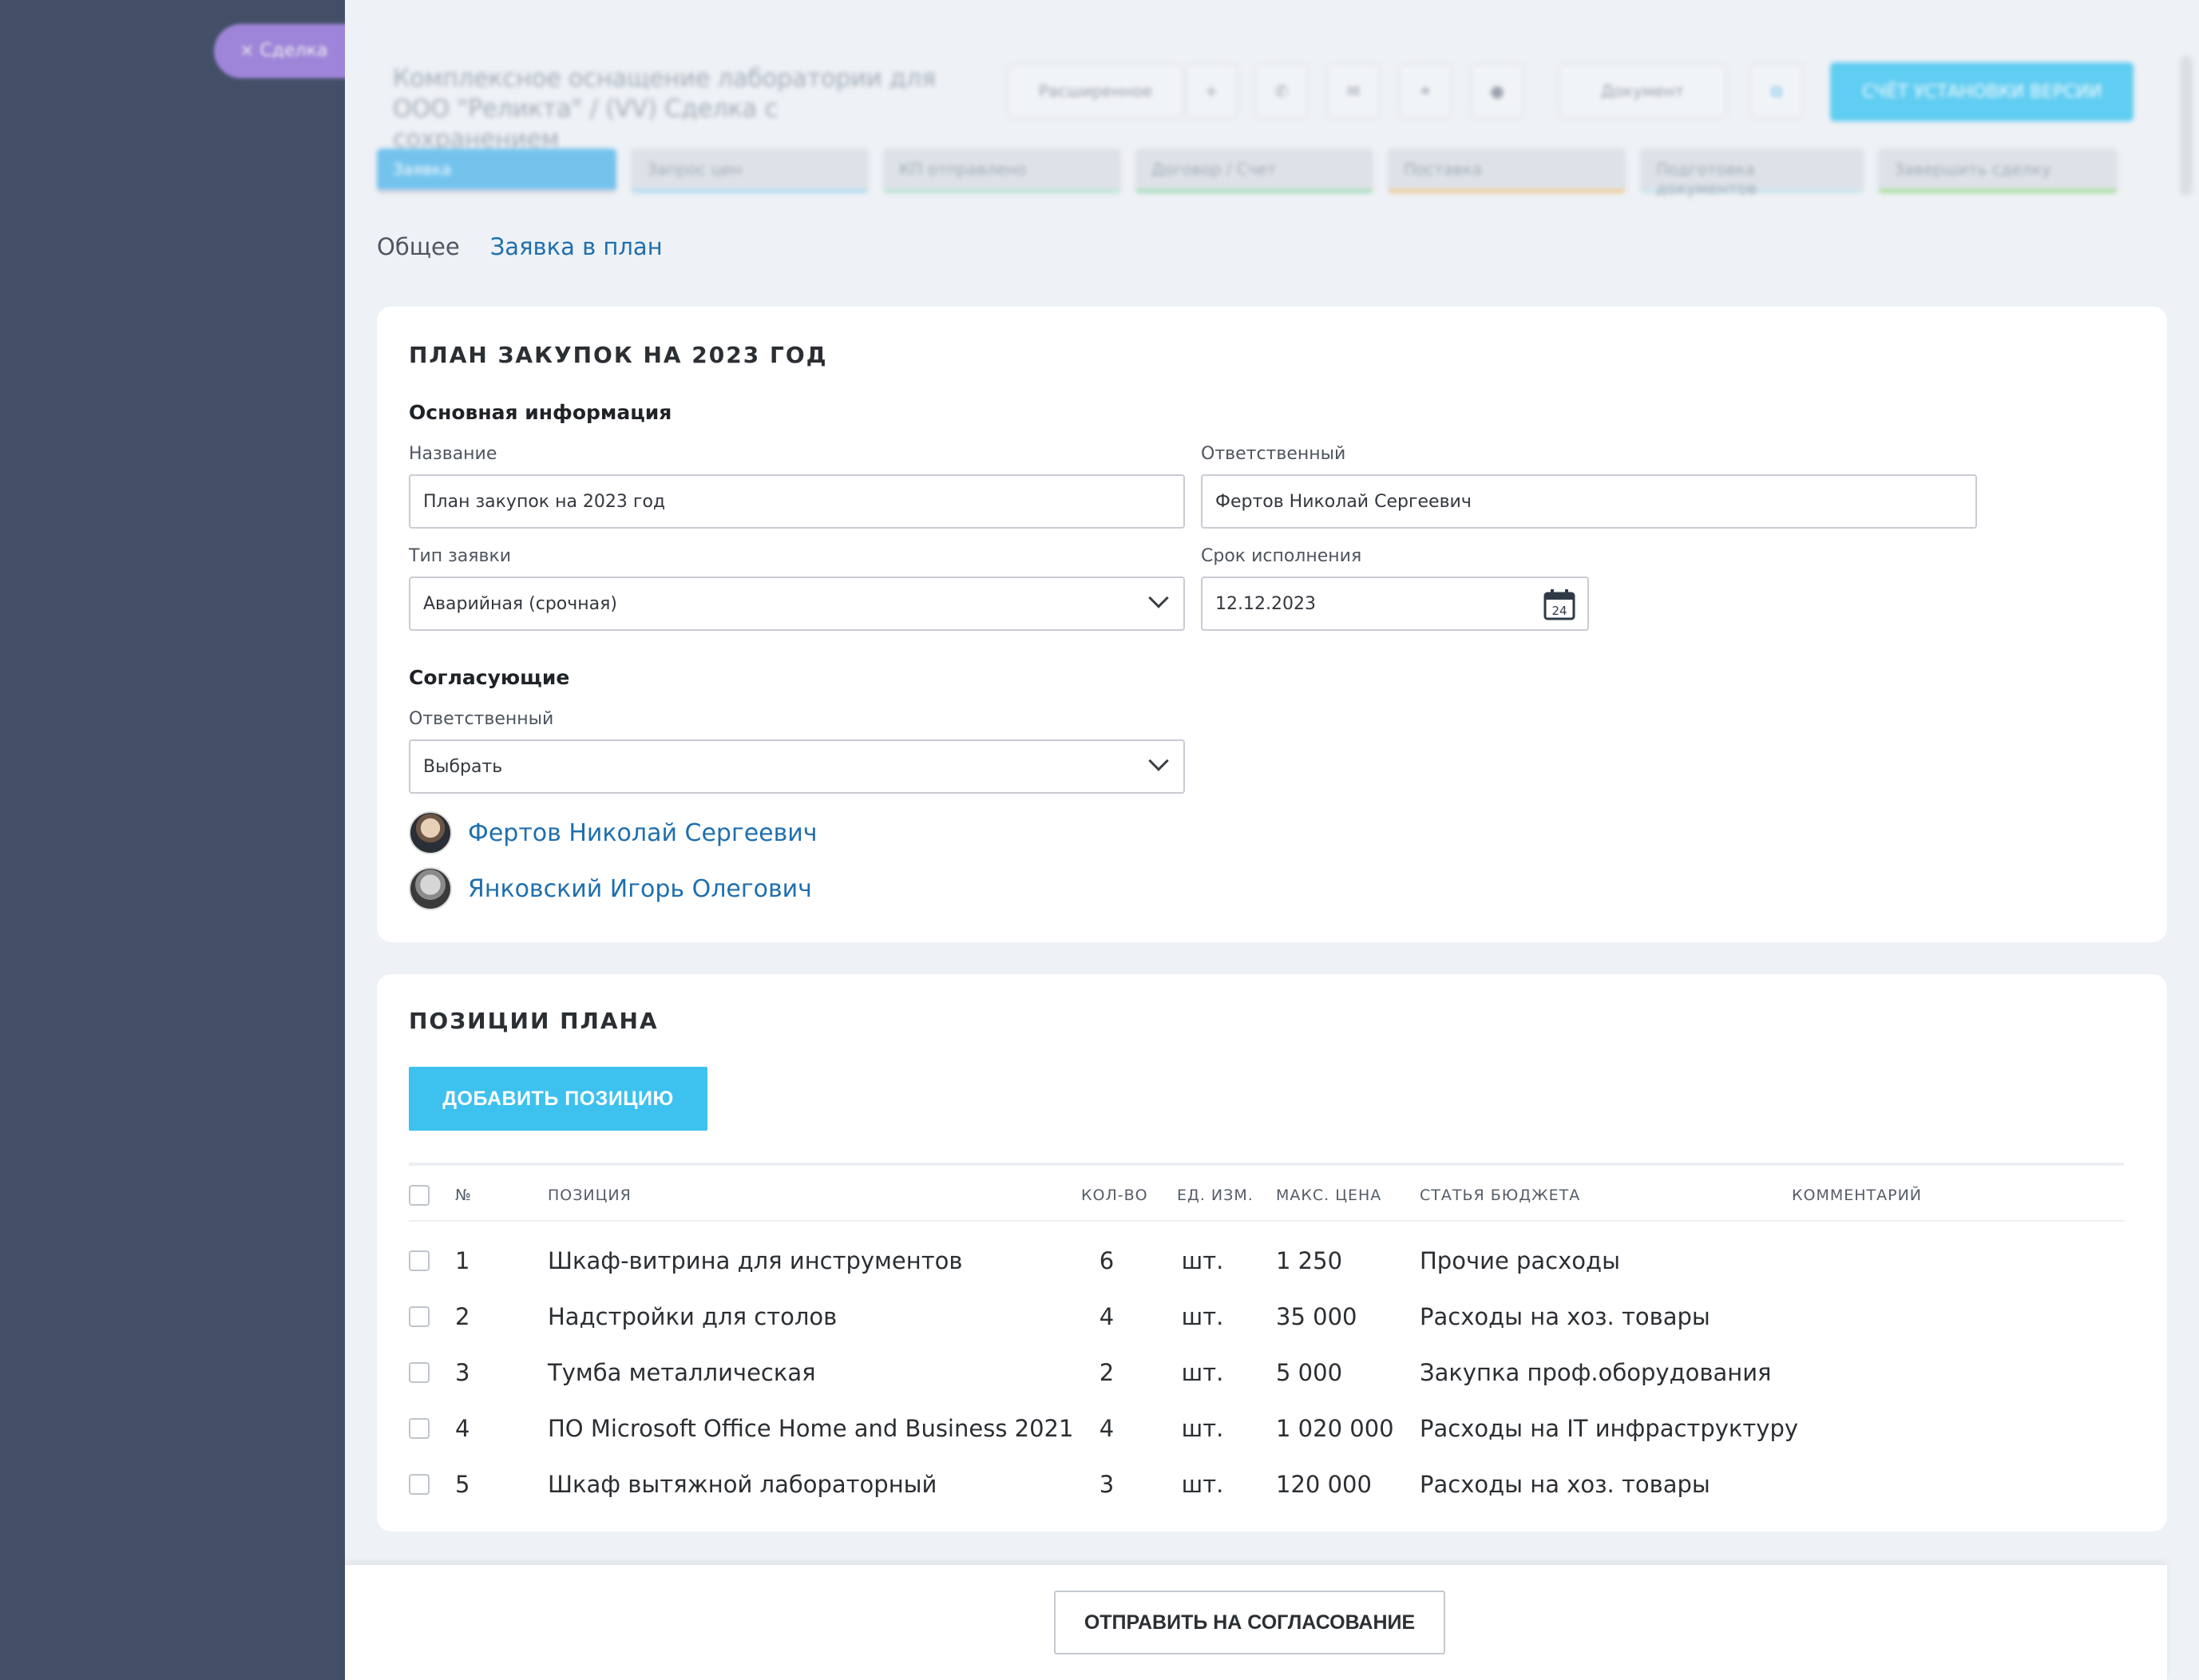  Describe the element at coordinates (1281, 556) in the screenshot. I see `deadline-label: Срок исполнения` at that location.